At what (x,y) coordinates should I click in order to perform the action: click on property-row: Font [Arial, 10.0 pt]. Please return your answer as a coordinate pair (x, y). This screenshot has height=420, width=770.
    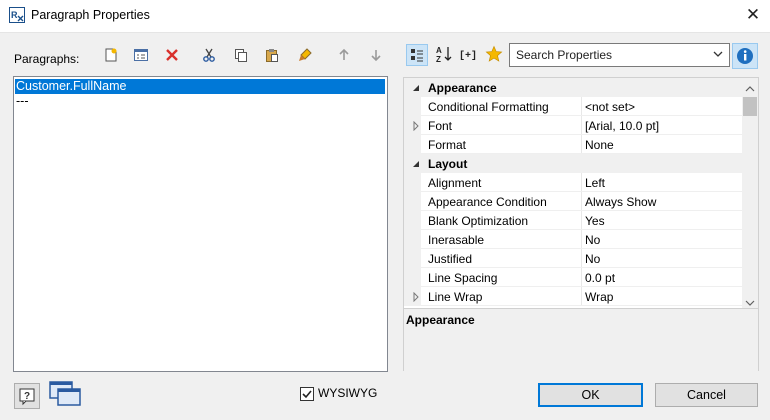
    Looking at the image, I should click on (573, 125).